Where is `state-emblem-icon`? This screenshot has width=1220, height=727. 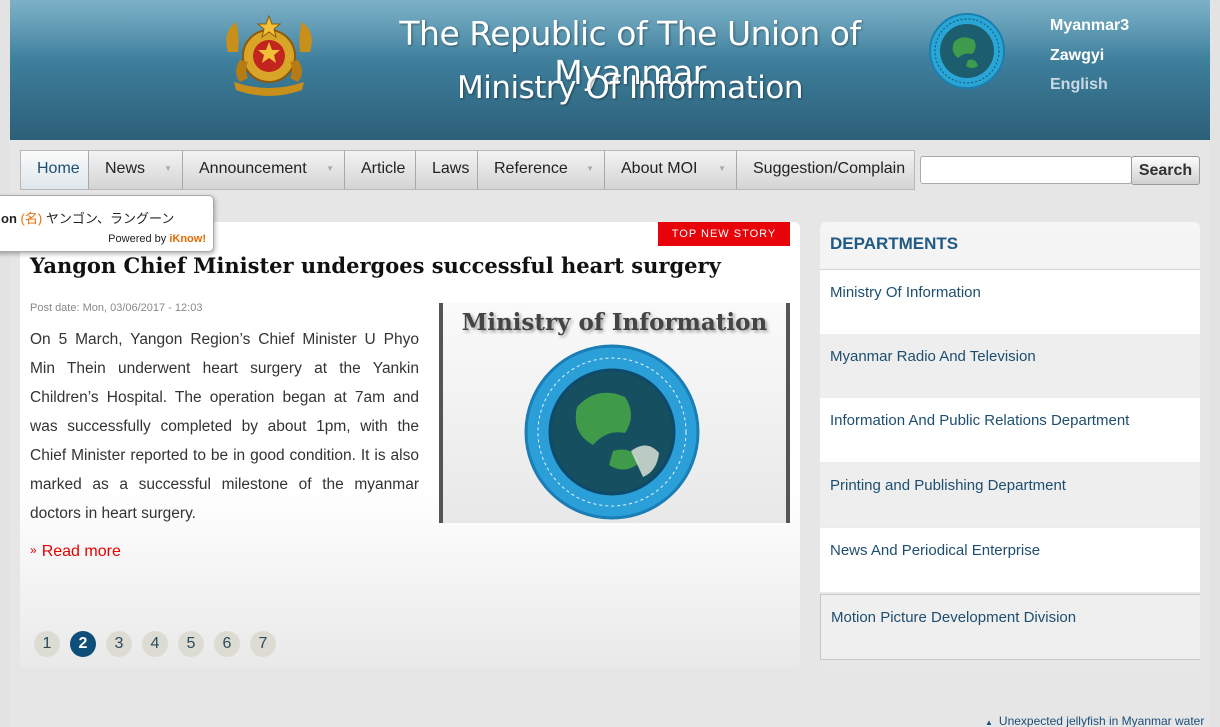 state-emblem-icon is located at coordinates (269, 55).